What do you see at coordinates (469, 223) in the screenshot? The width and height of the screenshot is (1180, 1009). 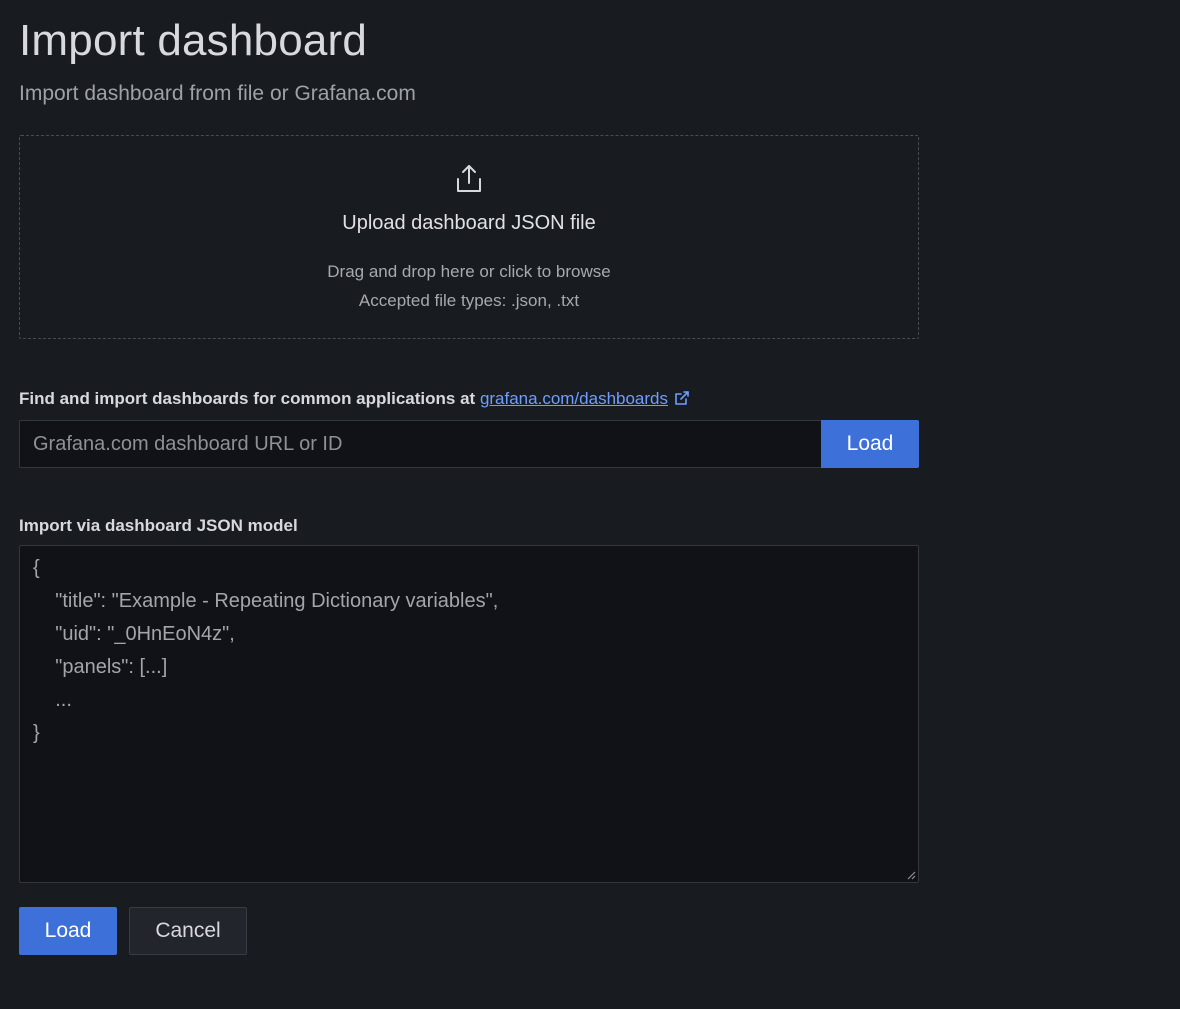 I see `upload-title: Upload dashboard JSON file` at bounding box center [469, 223].